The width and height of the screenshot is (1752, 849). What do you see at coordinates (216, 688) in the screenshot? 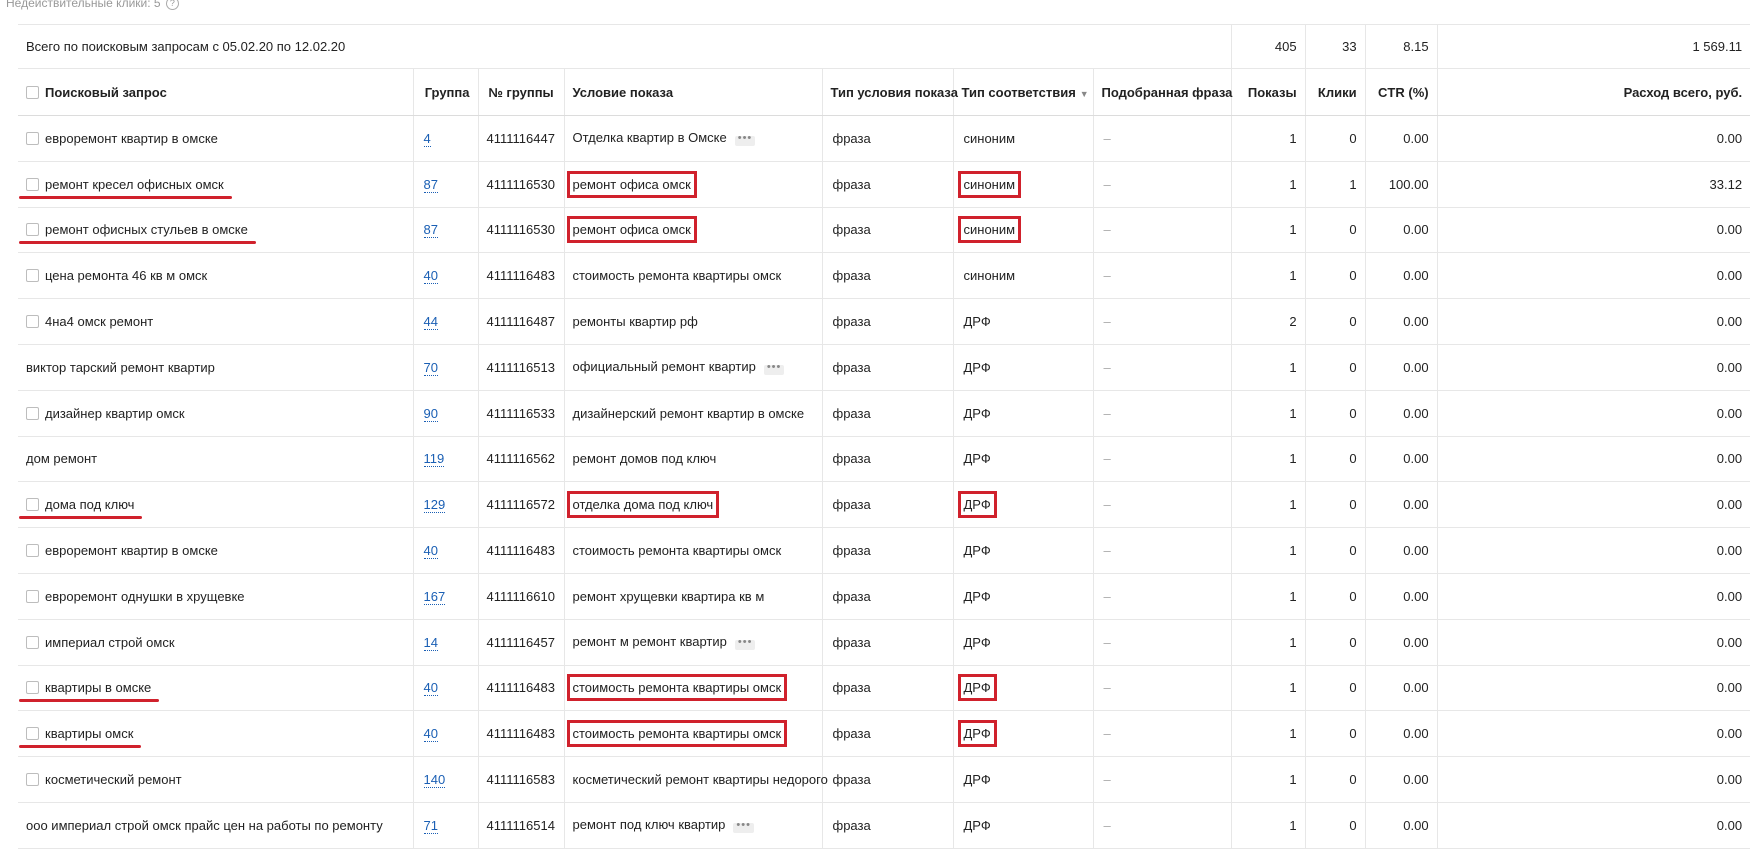
I see `query-cell: квартиры в омске` at bounding box center [216, 688].